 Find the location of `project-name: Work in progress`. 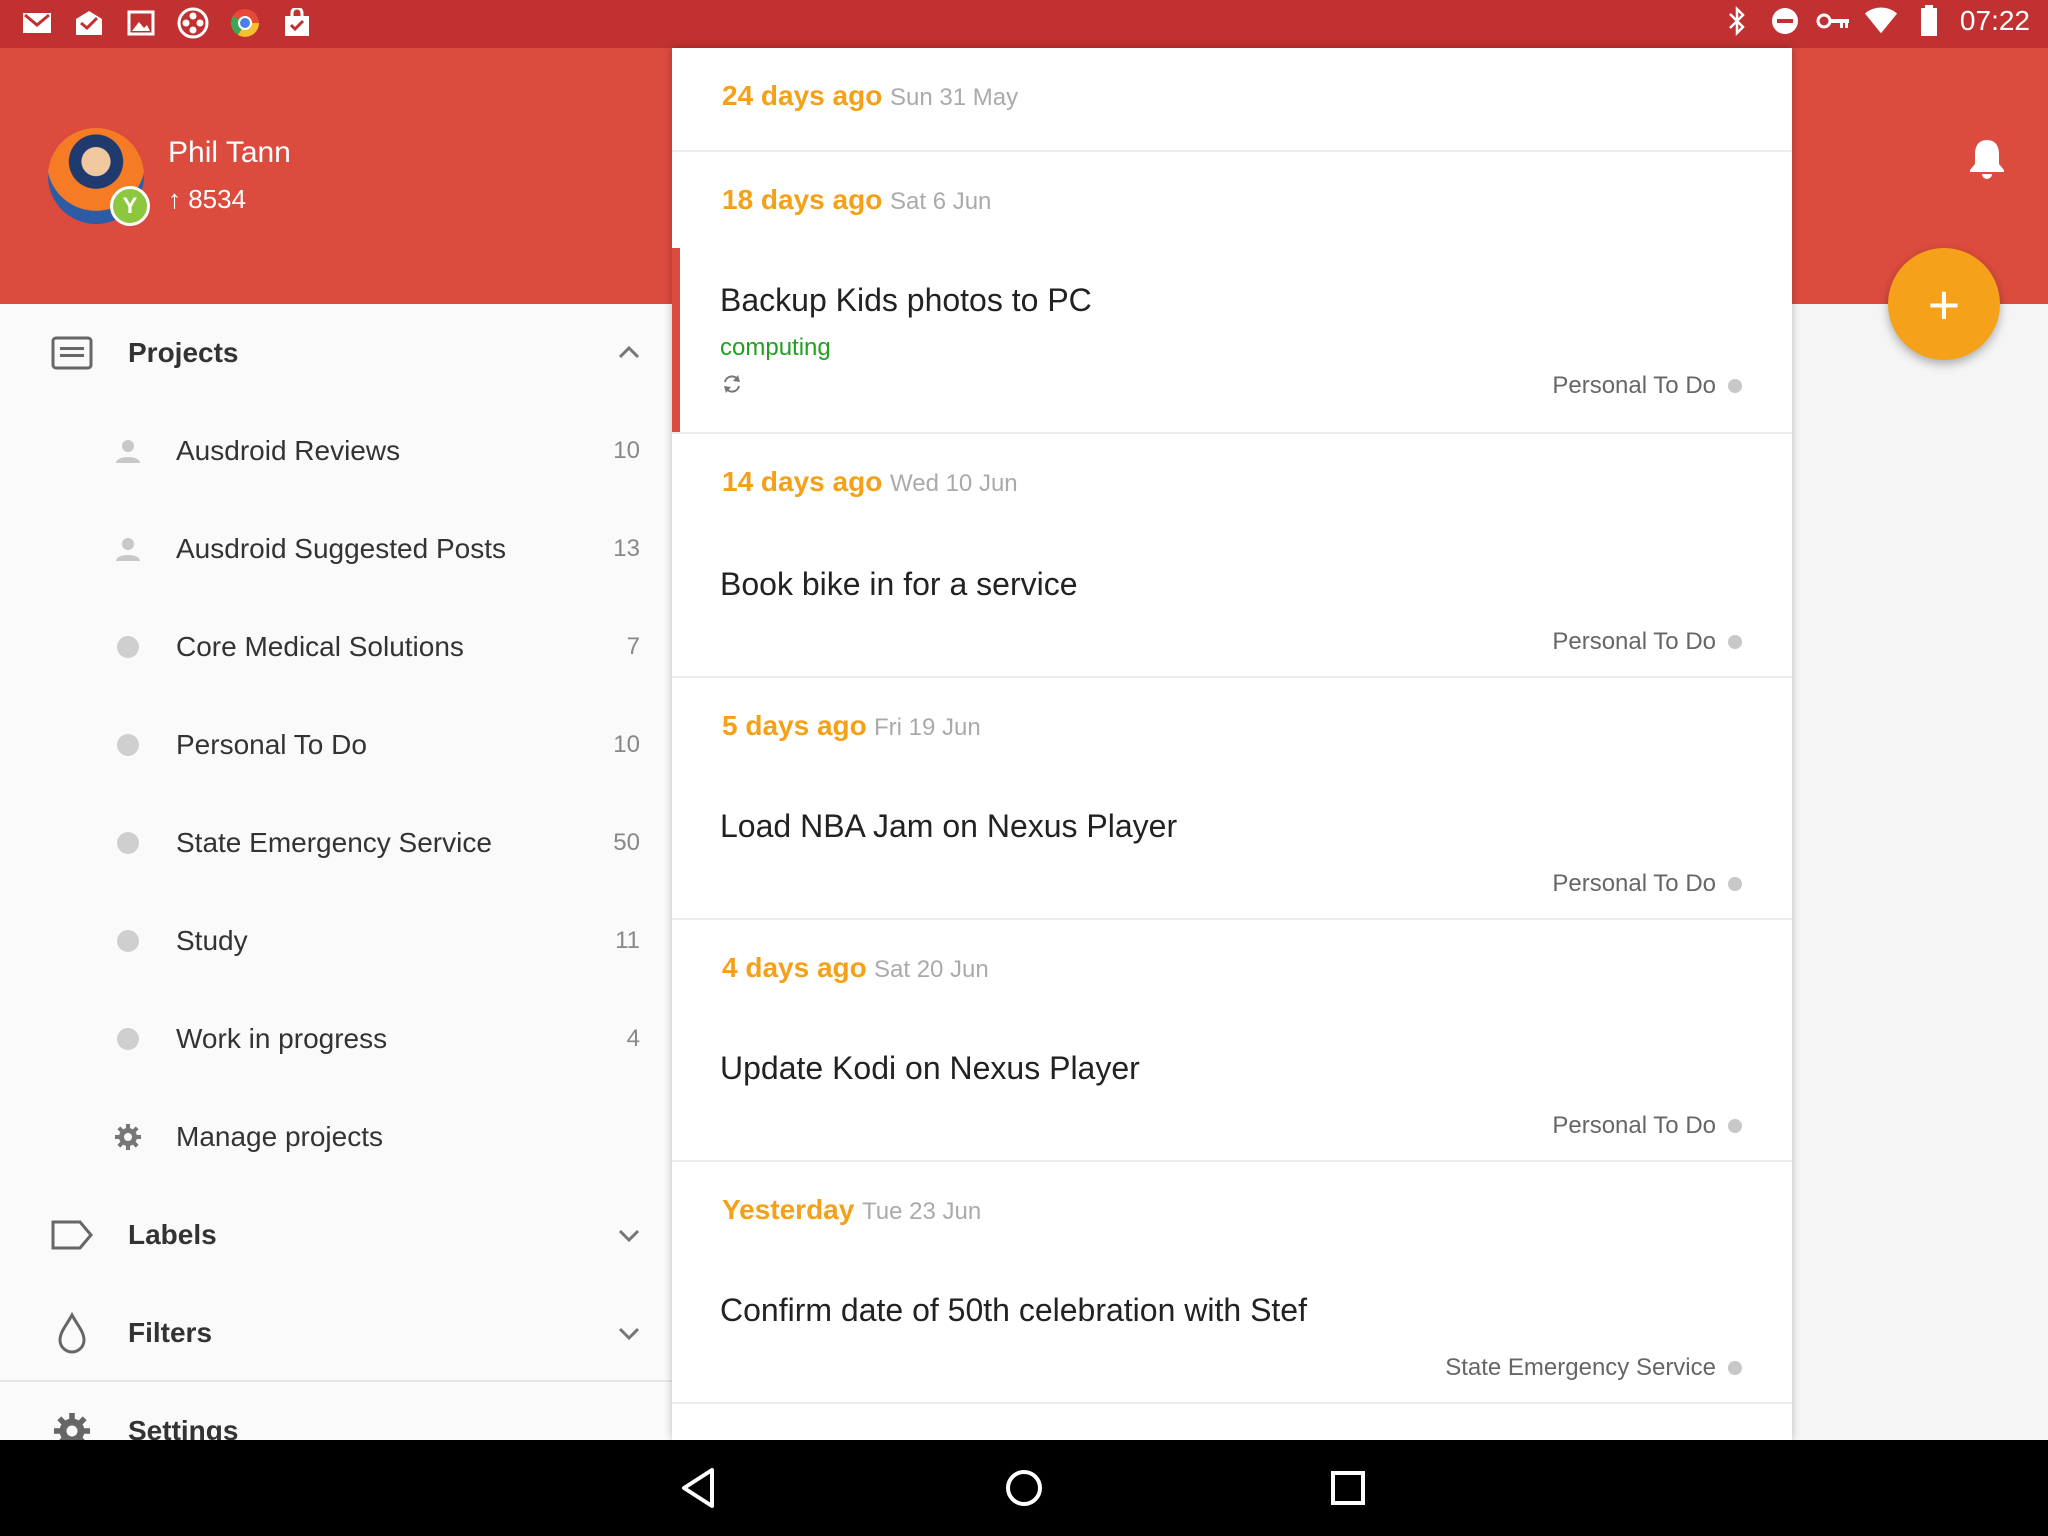

project-name: Work in progress is located at coordinates (282, 1038).